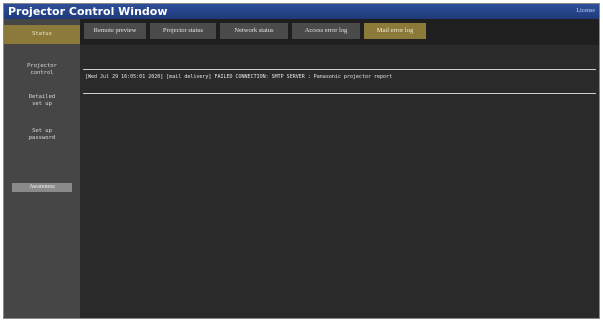 The image size is (603, 322). What do you see at coordinates (339, 69) in the screenshot?
I see `log-divider-top` at bounding box center [339, 69].